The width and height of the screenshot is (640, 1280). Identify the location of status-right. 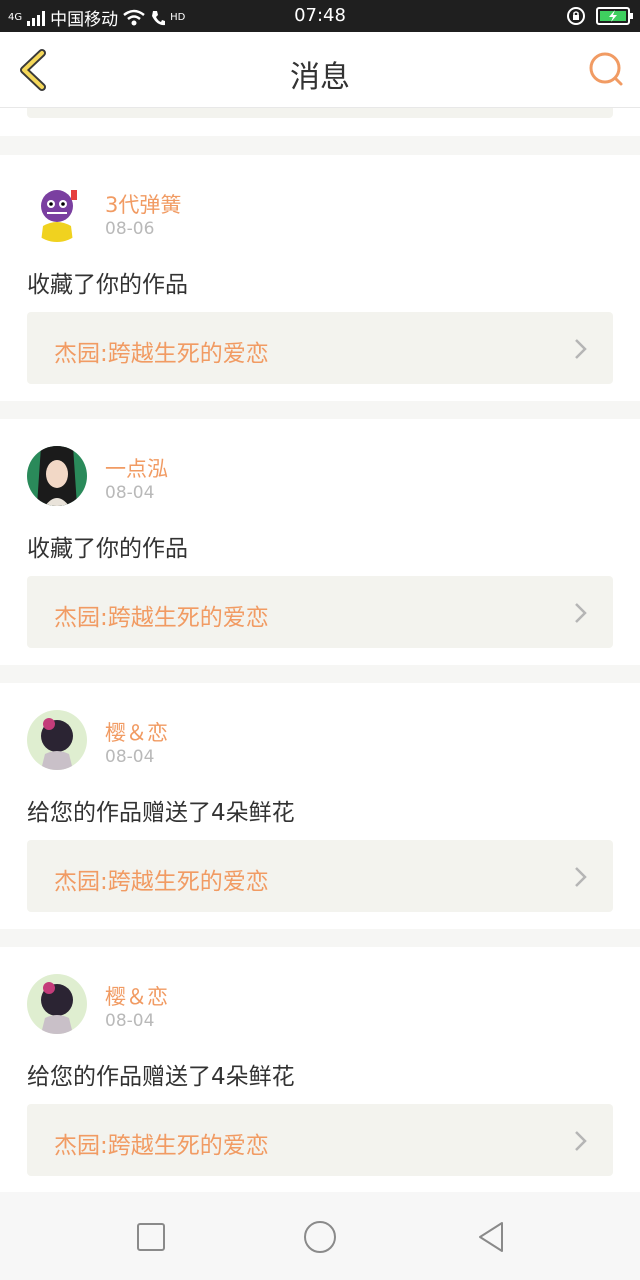
(599, 16).